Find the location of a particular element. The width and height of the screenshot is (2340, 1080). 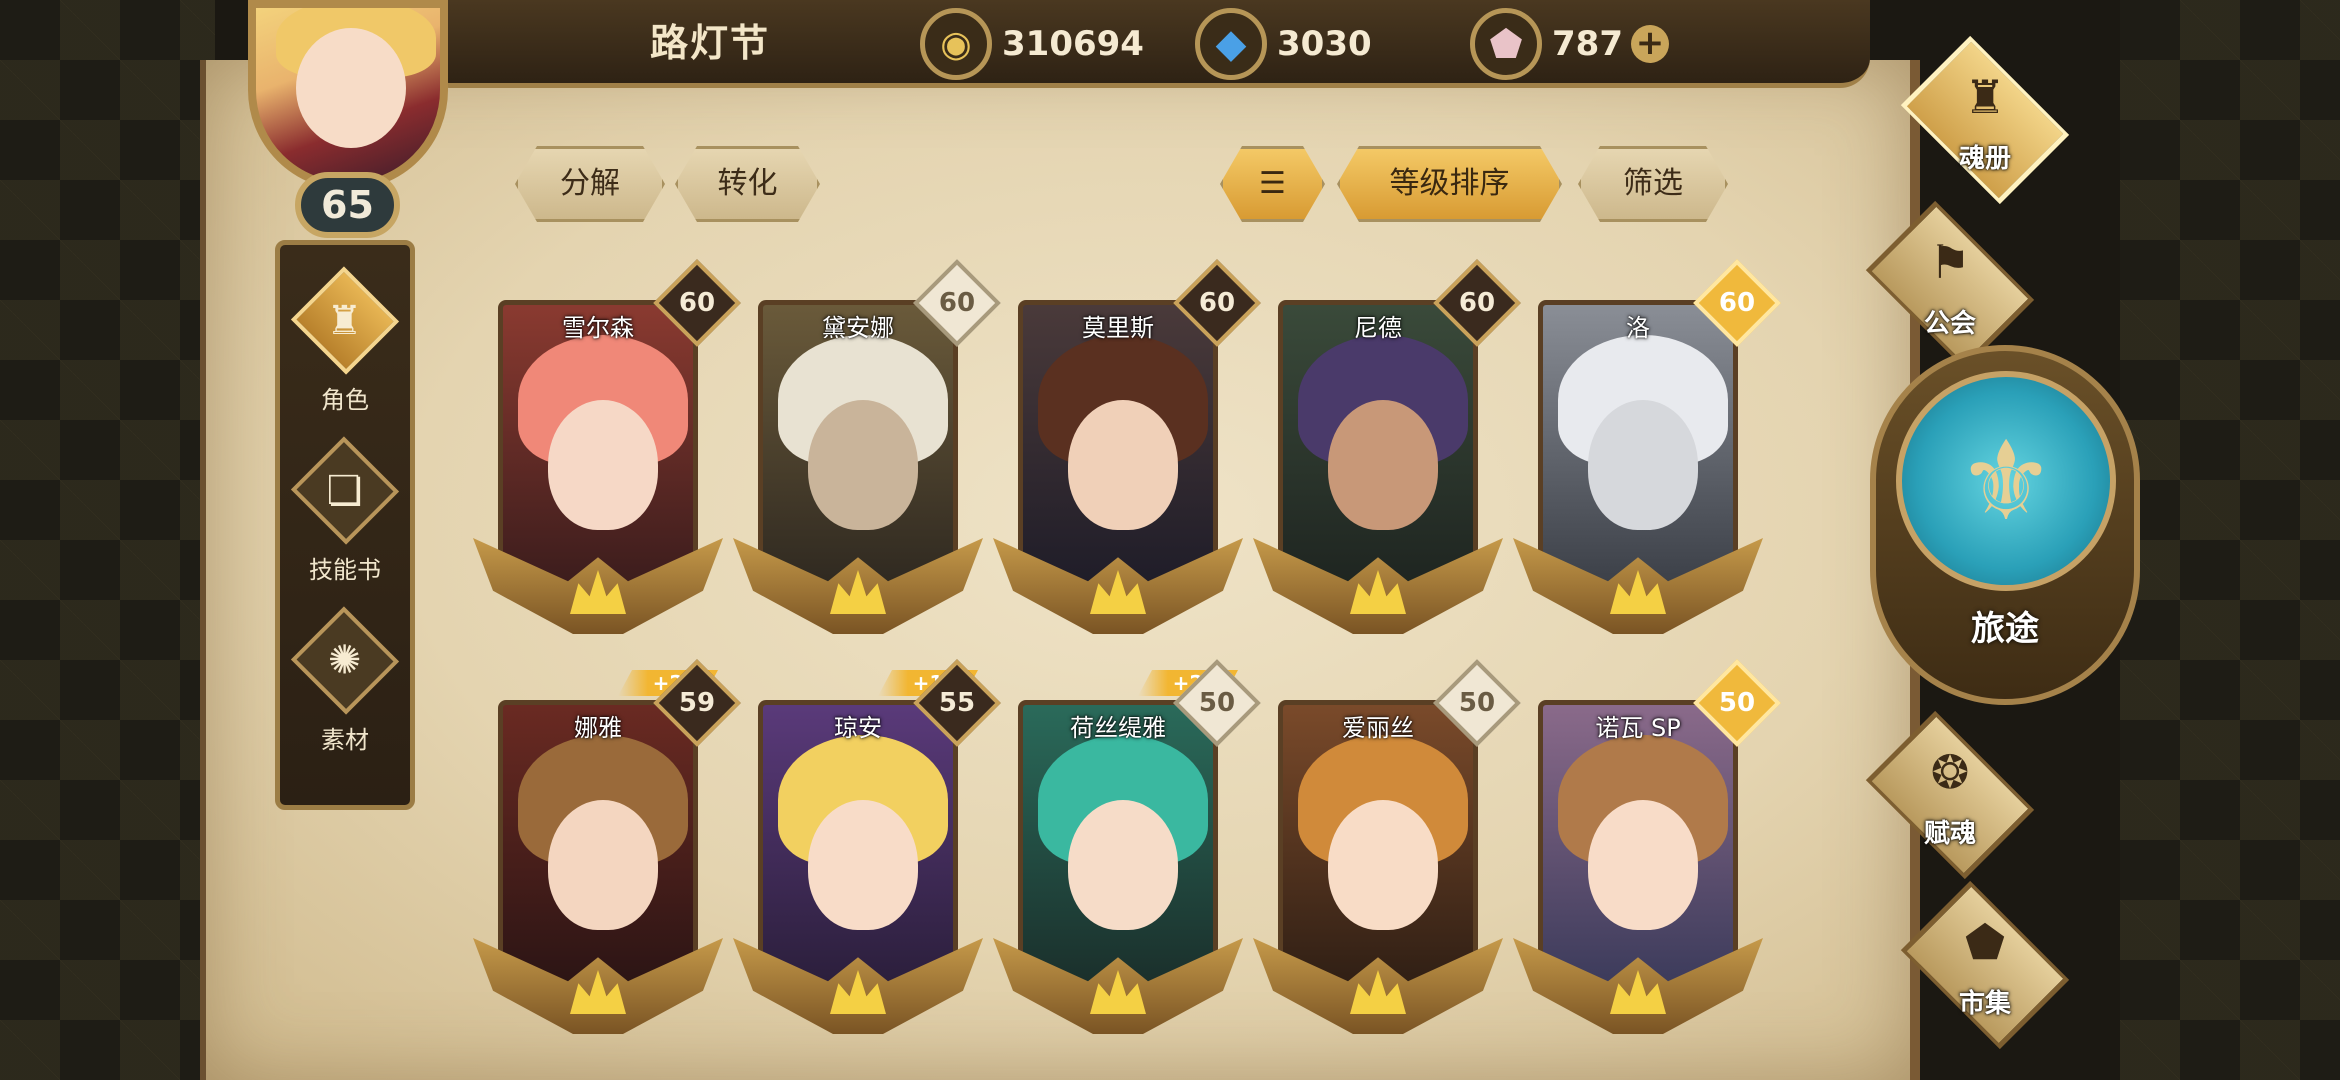

soul-book-icon: ♜ is located at coordinates (1985, 97).